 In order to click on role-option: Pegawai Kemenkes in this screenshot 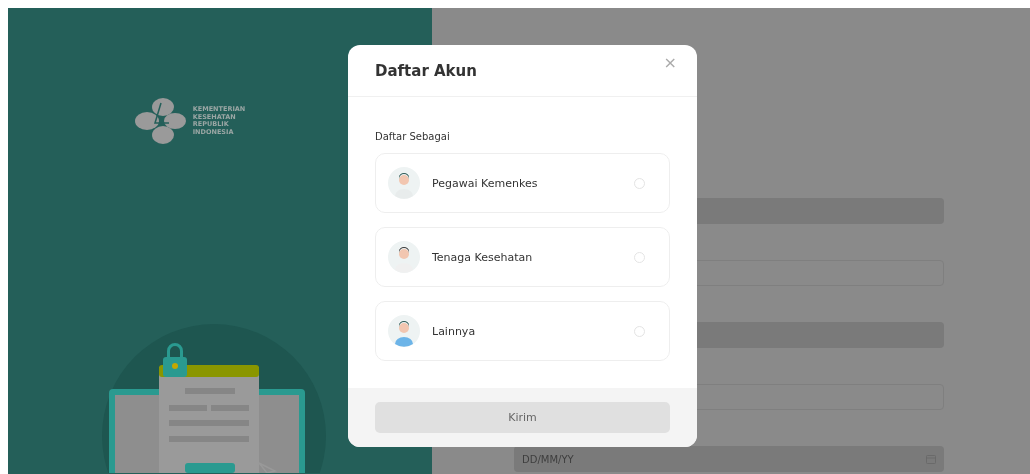, I will do `click(522, 183)`.